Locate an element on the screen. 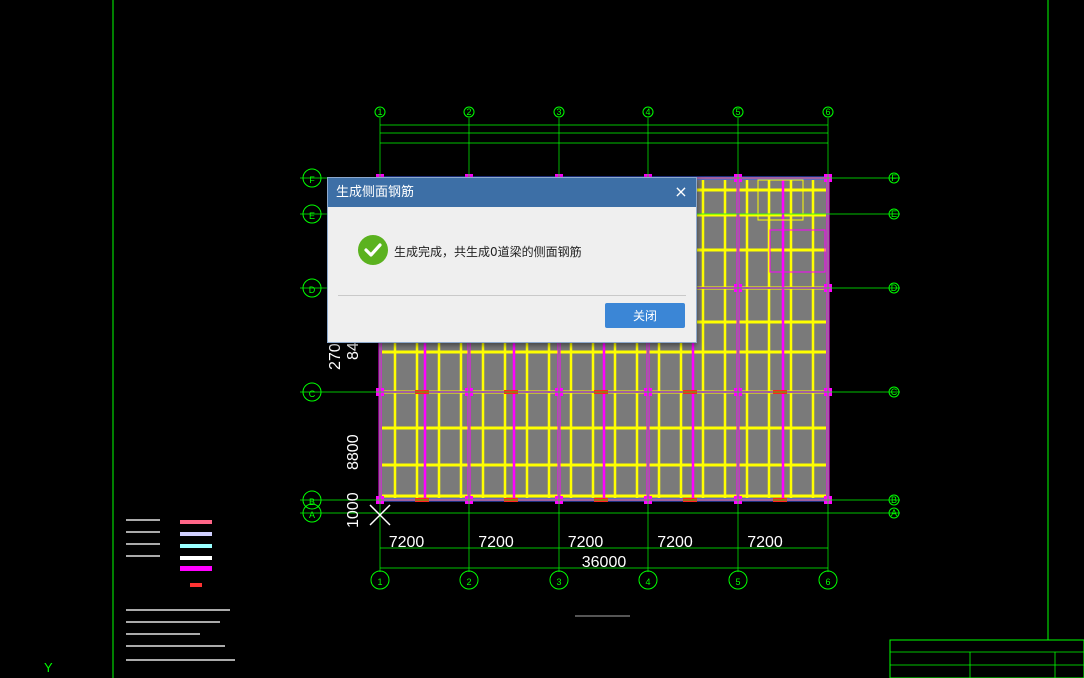 The image size is (1084, 678). left-dim-270: 270 is located at coordinates (335, 356).